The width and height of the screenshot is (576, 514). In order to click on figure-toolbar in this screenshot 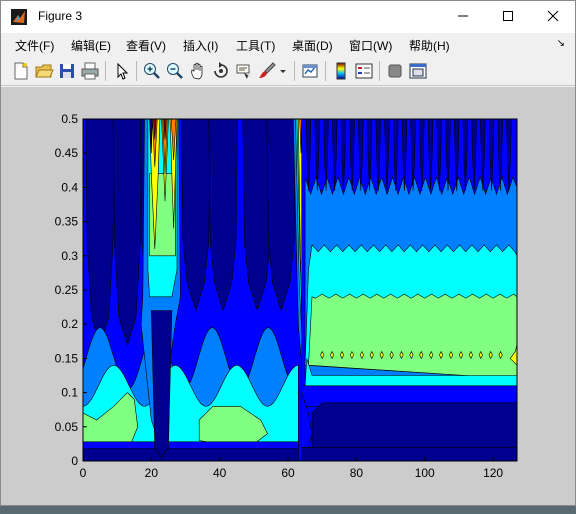, I will do `click(288, 71)`.